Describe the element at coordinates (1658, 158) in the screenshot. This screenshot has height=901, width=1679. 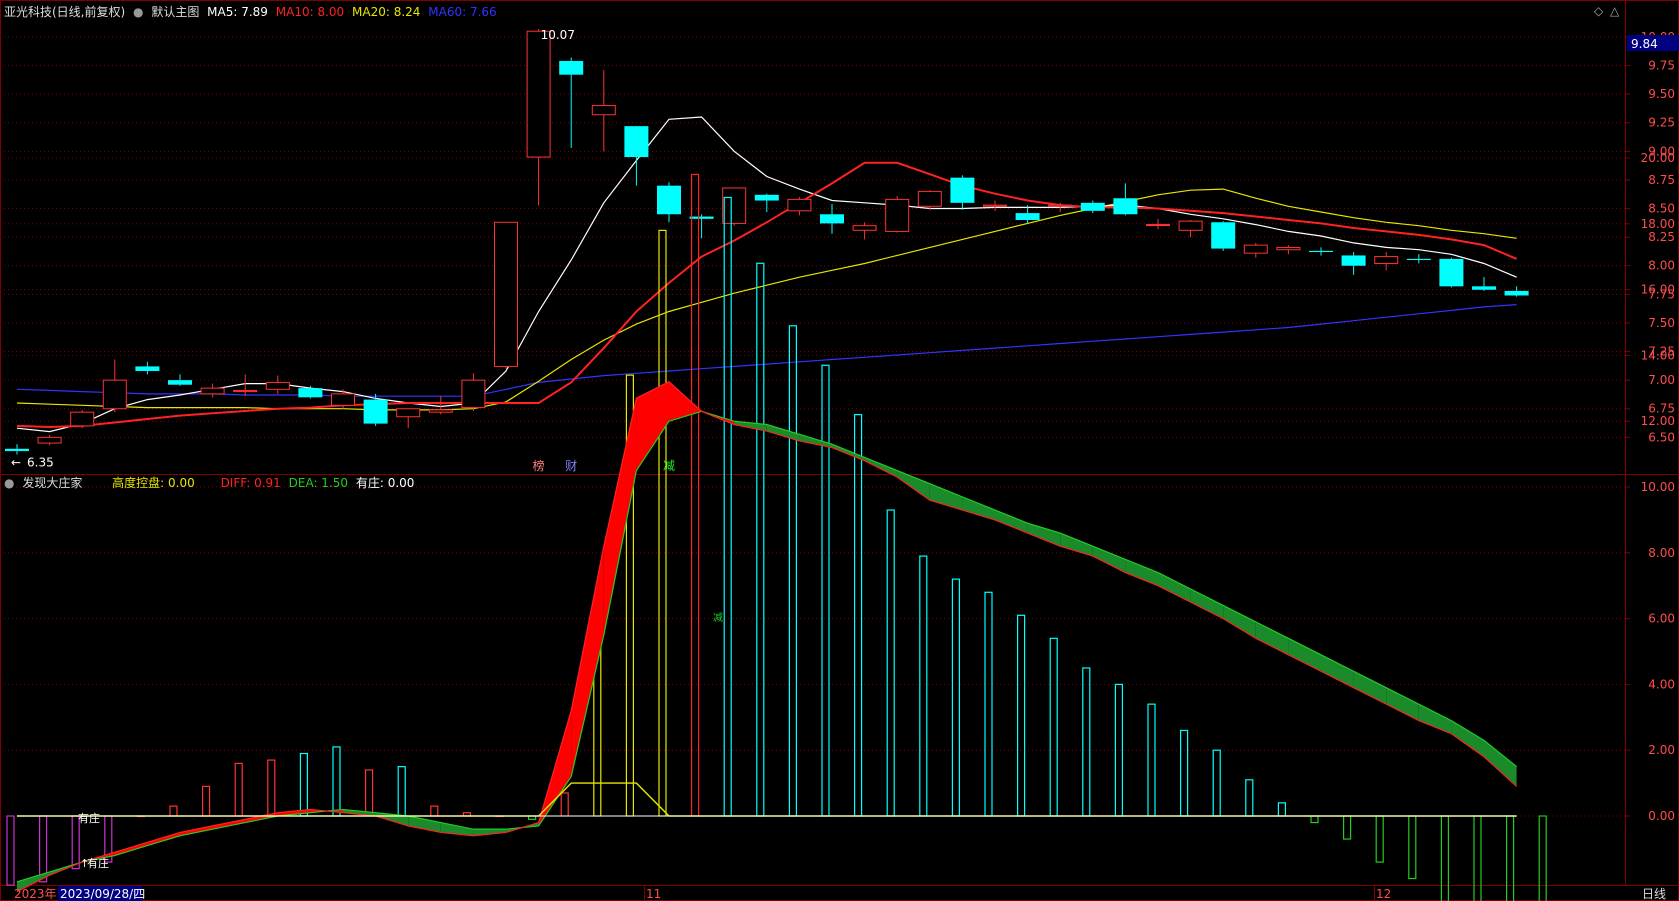
I see `indicator-tick-label: 20.00` at that location.